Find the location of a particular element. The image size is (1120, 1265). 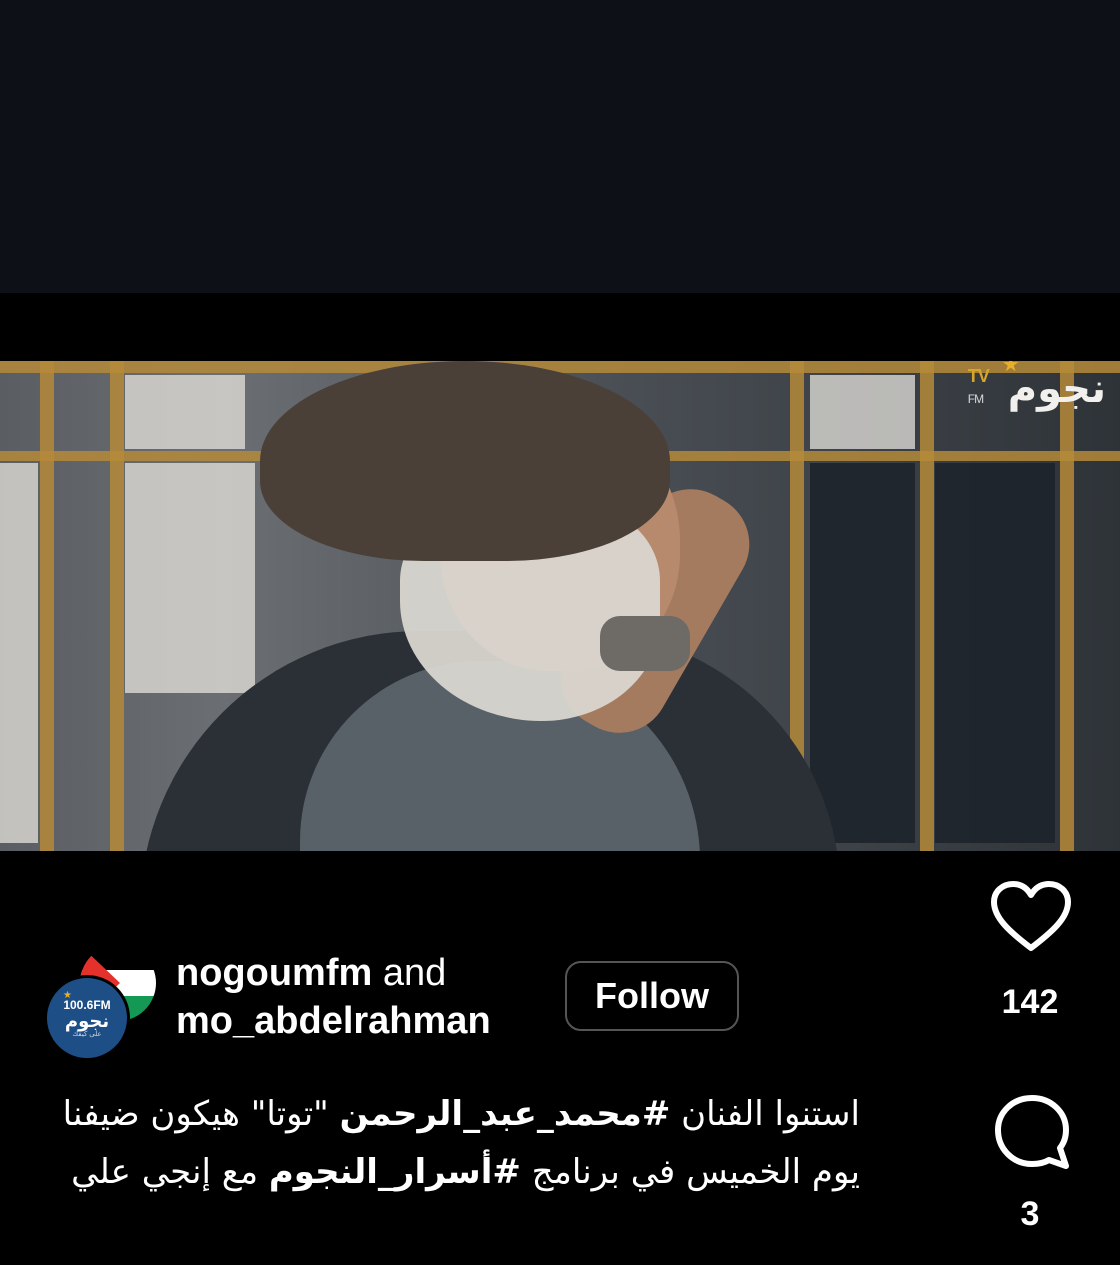

watermark-fm-label: FM is located at coordinates (975, 399).